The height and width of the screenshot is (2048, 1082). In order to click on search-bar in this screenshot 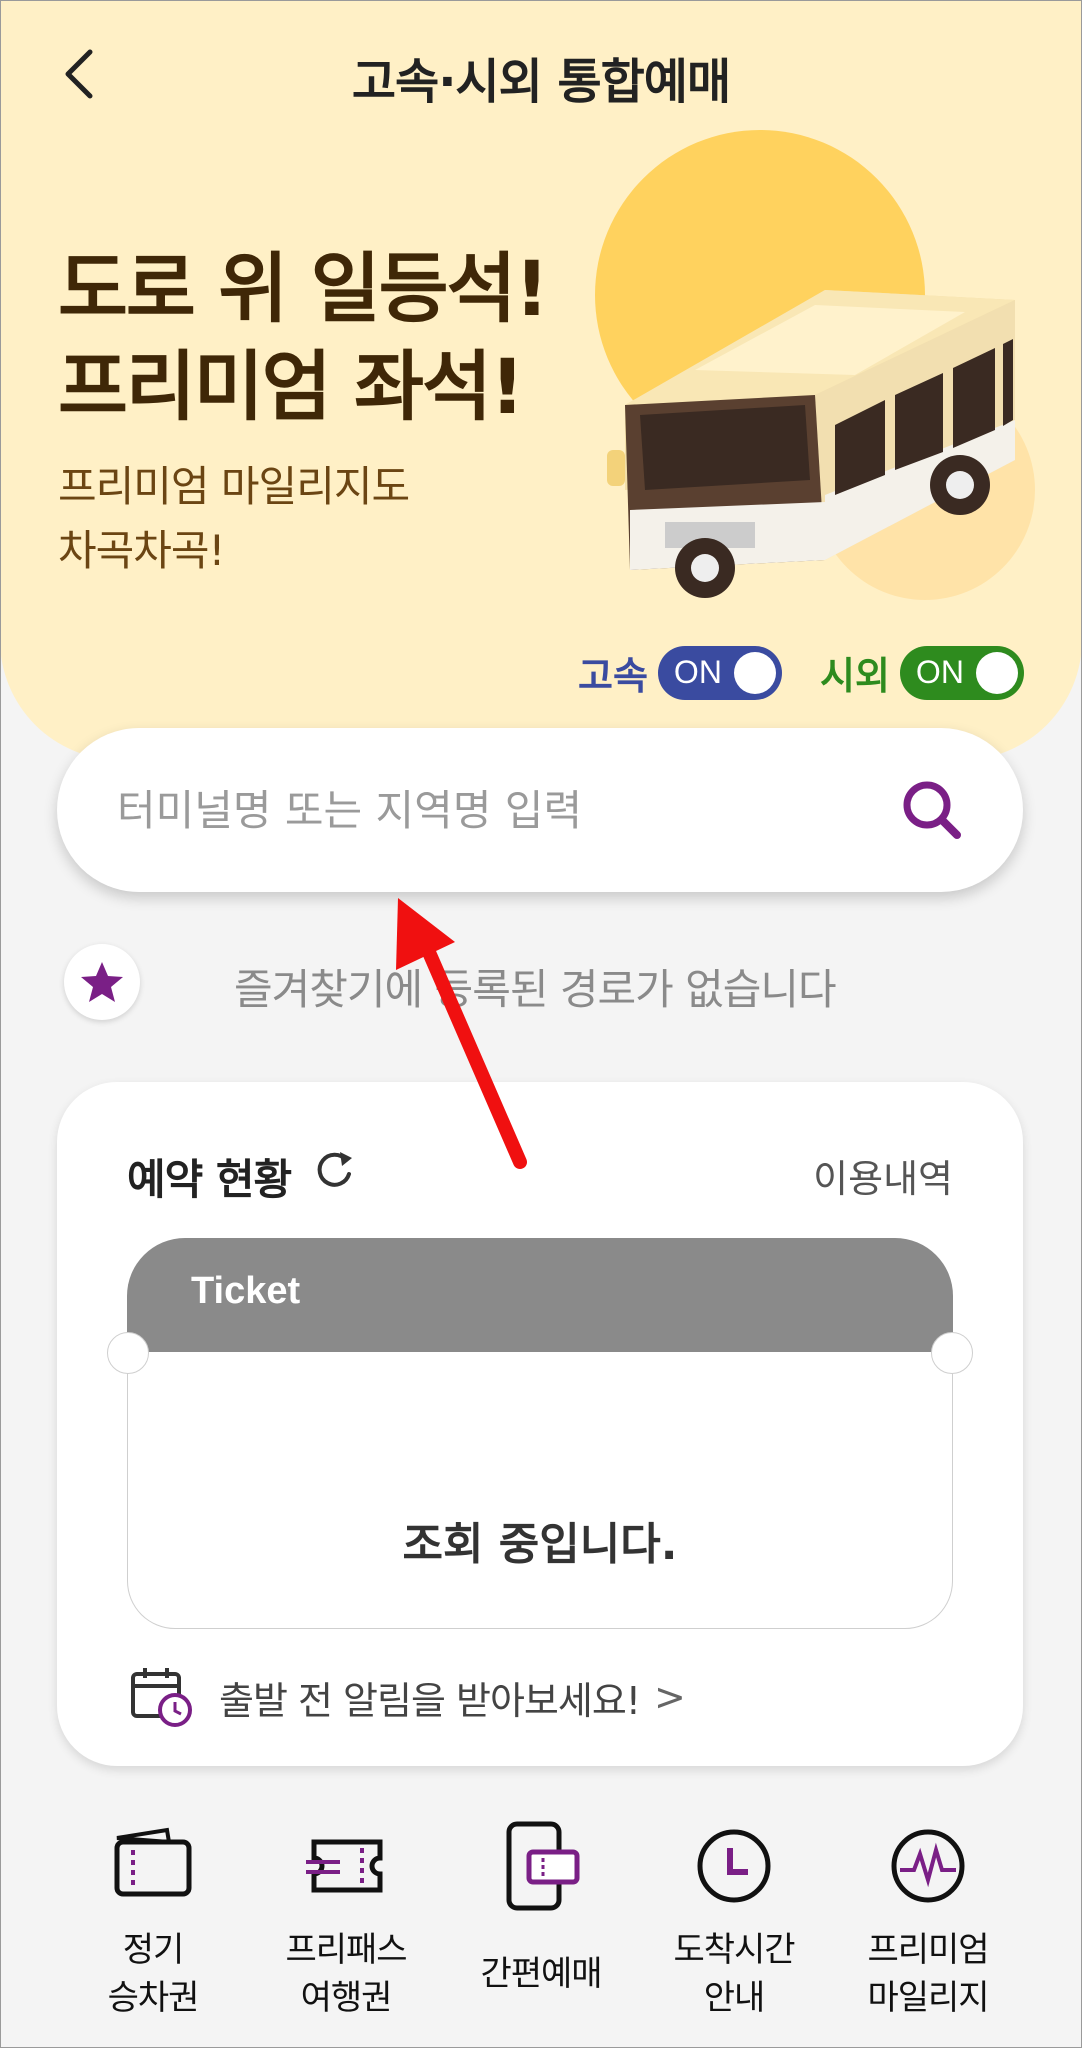, I will do `click(540, 810)`.